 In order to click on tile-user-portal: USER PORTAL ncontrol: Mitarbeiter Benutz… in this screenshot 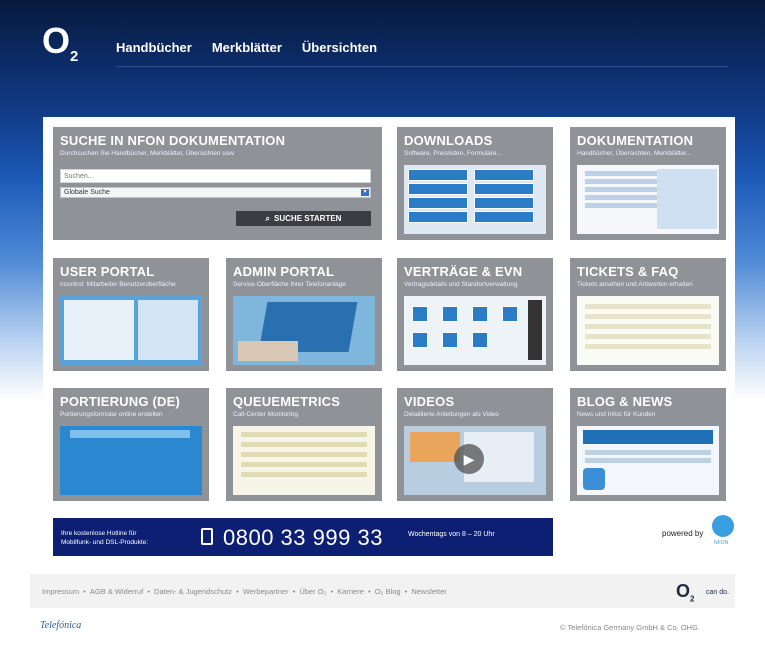, I will do `click(131, 314)`.